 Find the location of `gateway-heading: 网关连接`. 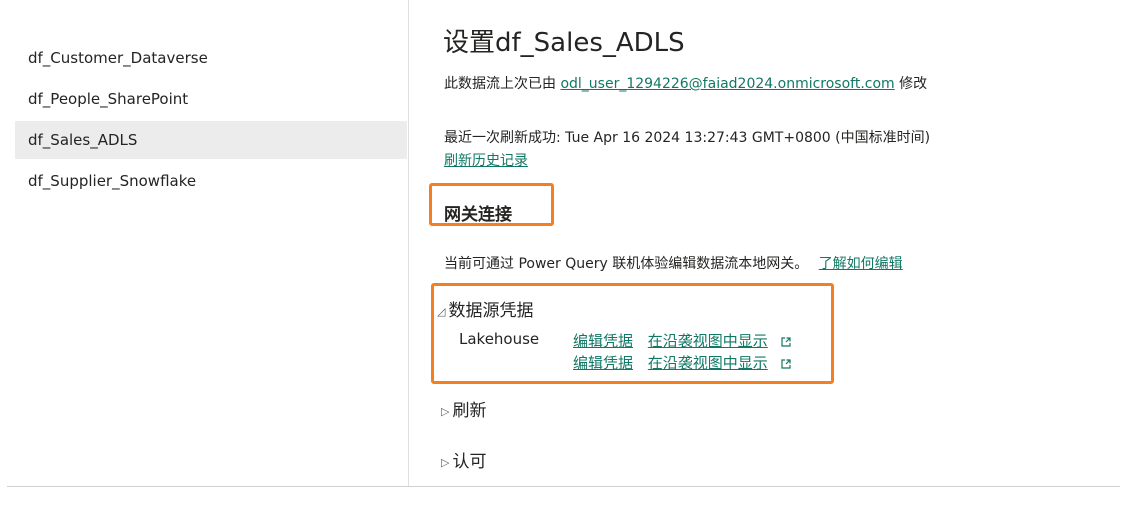

gateway-heading: 网关连接 is located at coordinates (478, 215).